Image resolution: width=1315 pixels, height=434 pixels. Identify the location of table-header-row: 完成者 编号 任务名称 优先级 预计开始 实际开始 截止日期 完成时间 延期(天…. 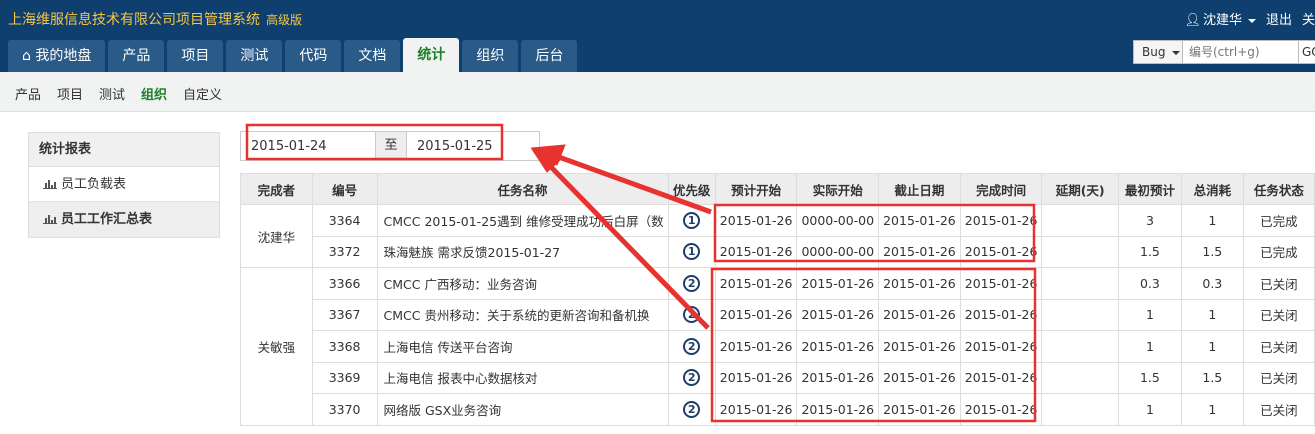
(777, 189).